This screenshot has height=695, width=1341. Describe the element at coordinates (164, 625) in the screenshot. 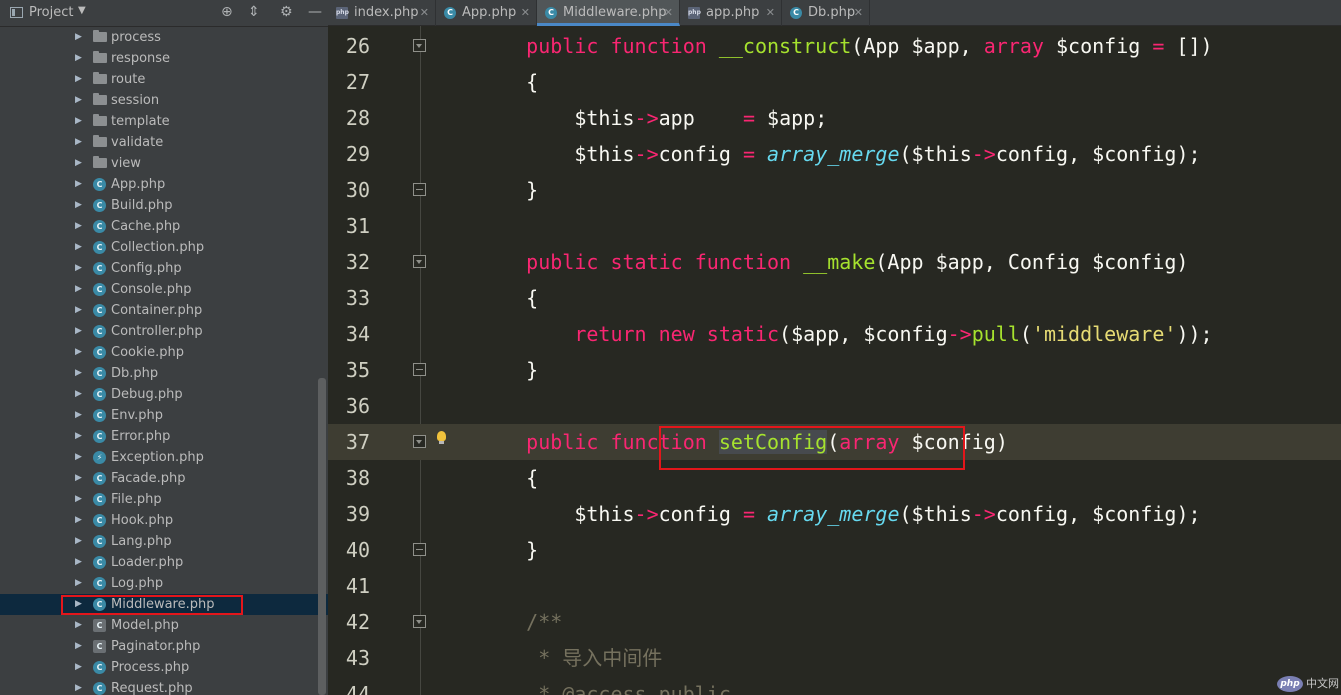

I see `tree-item: ▶ C Model.php` at that location.